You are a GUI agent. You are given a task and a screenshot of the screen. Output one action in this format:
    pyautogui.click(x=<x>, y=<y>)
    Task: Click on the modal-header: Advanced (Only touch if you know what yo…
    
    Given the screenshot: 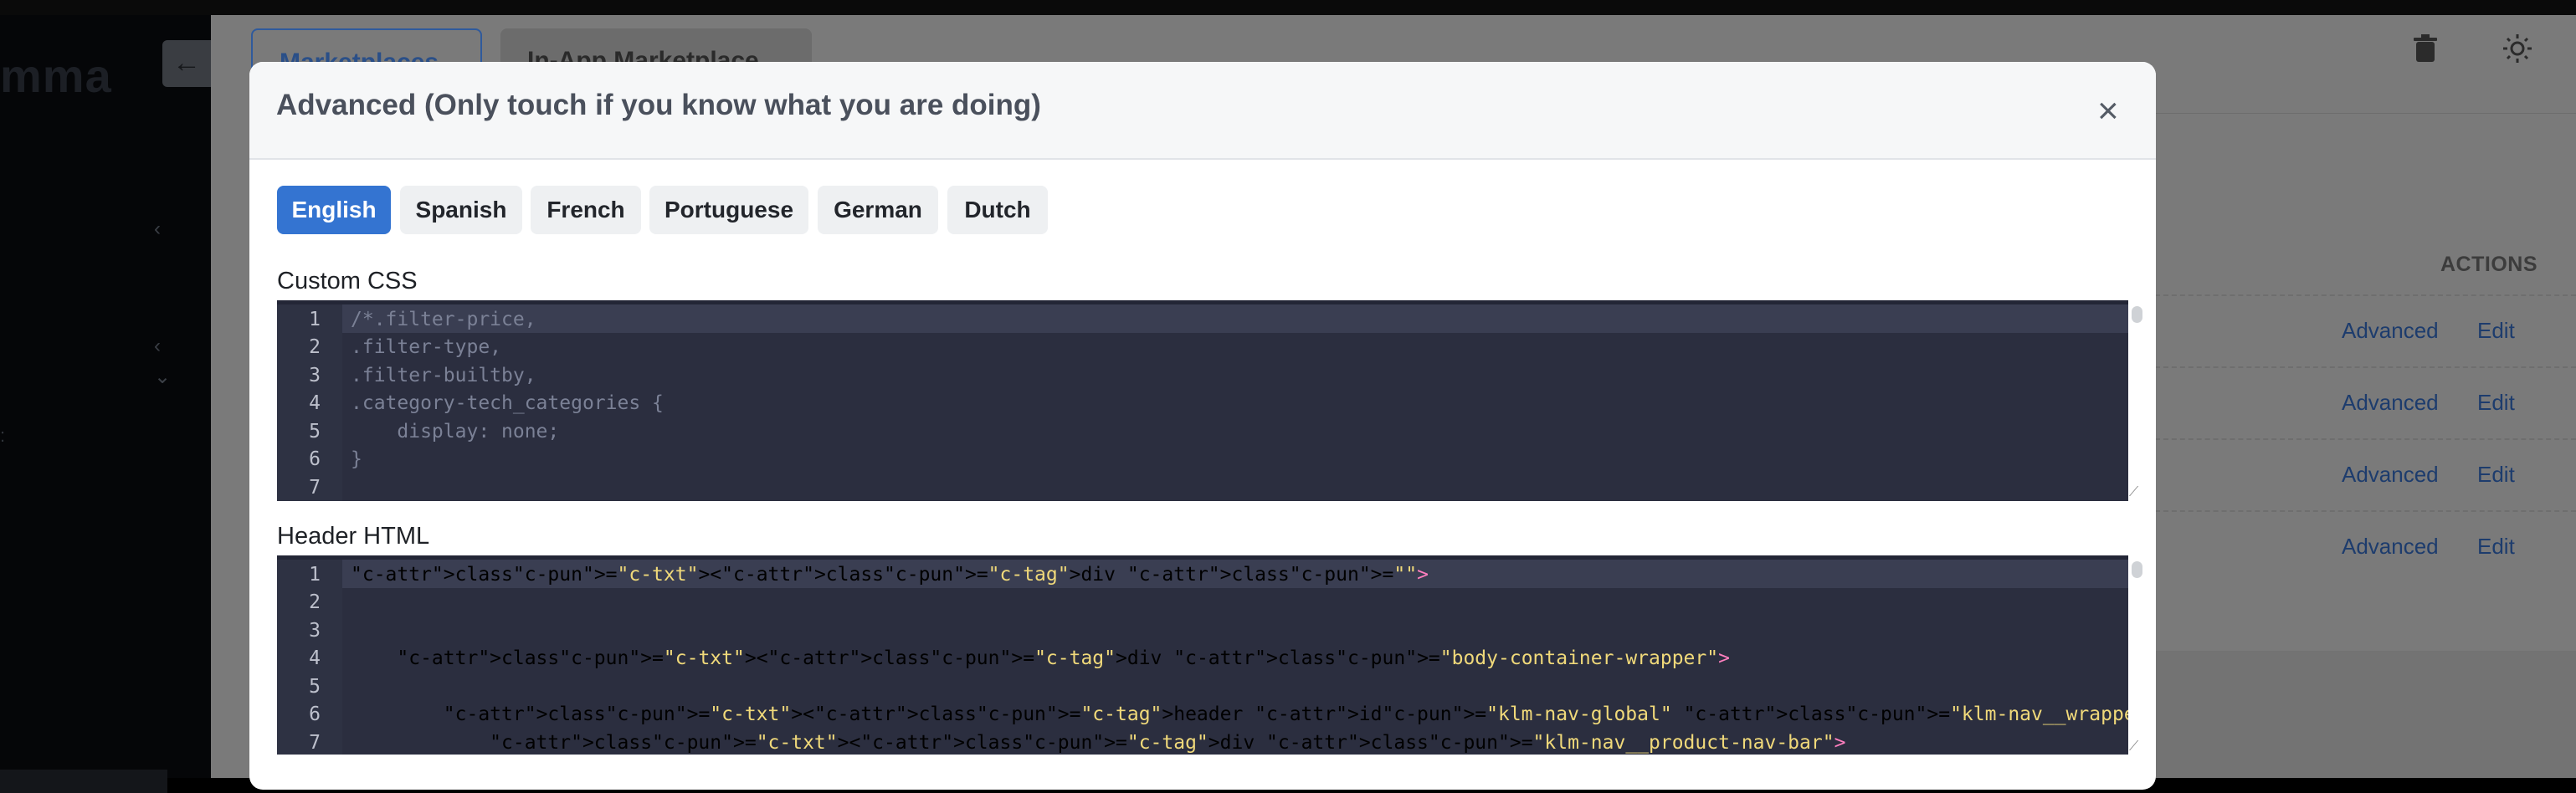 What is the action you would take?
    pyautogui.click(x=1202, y=111)
    